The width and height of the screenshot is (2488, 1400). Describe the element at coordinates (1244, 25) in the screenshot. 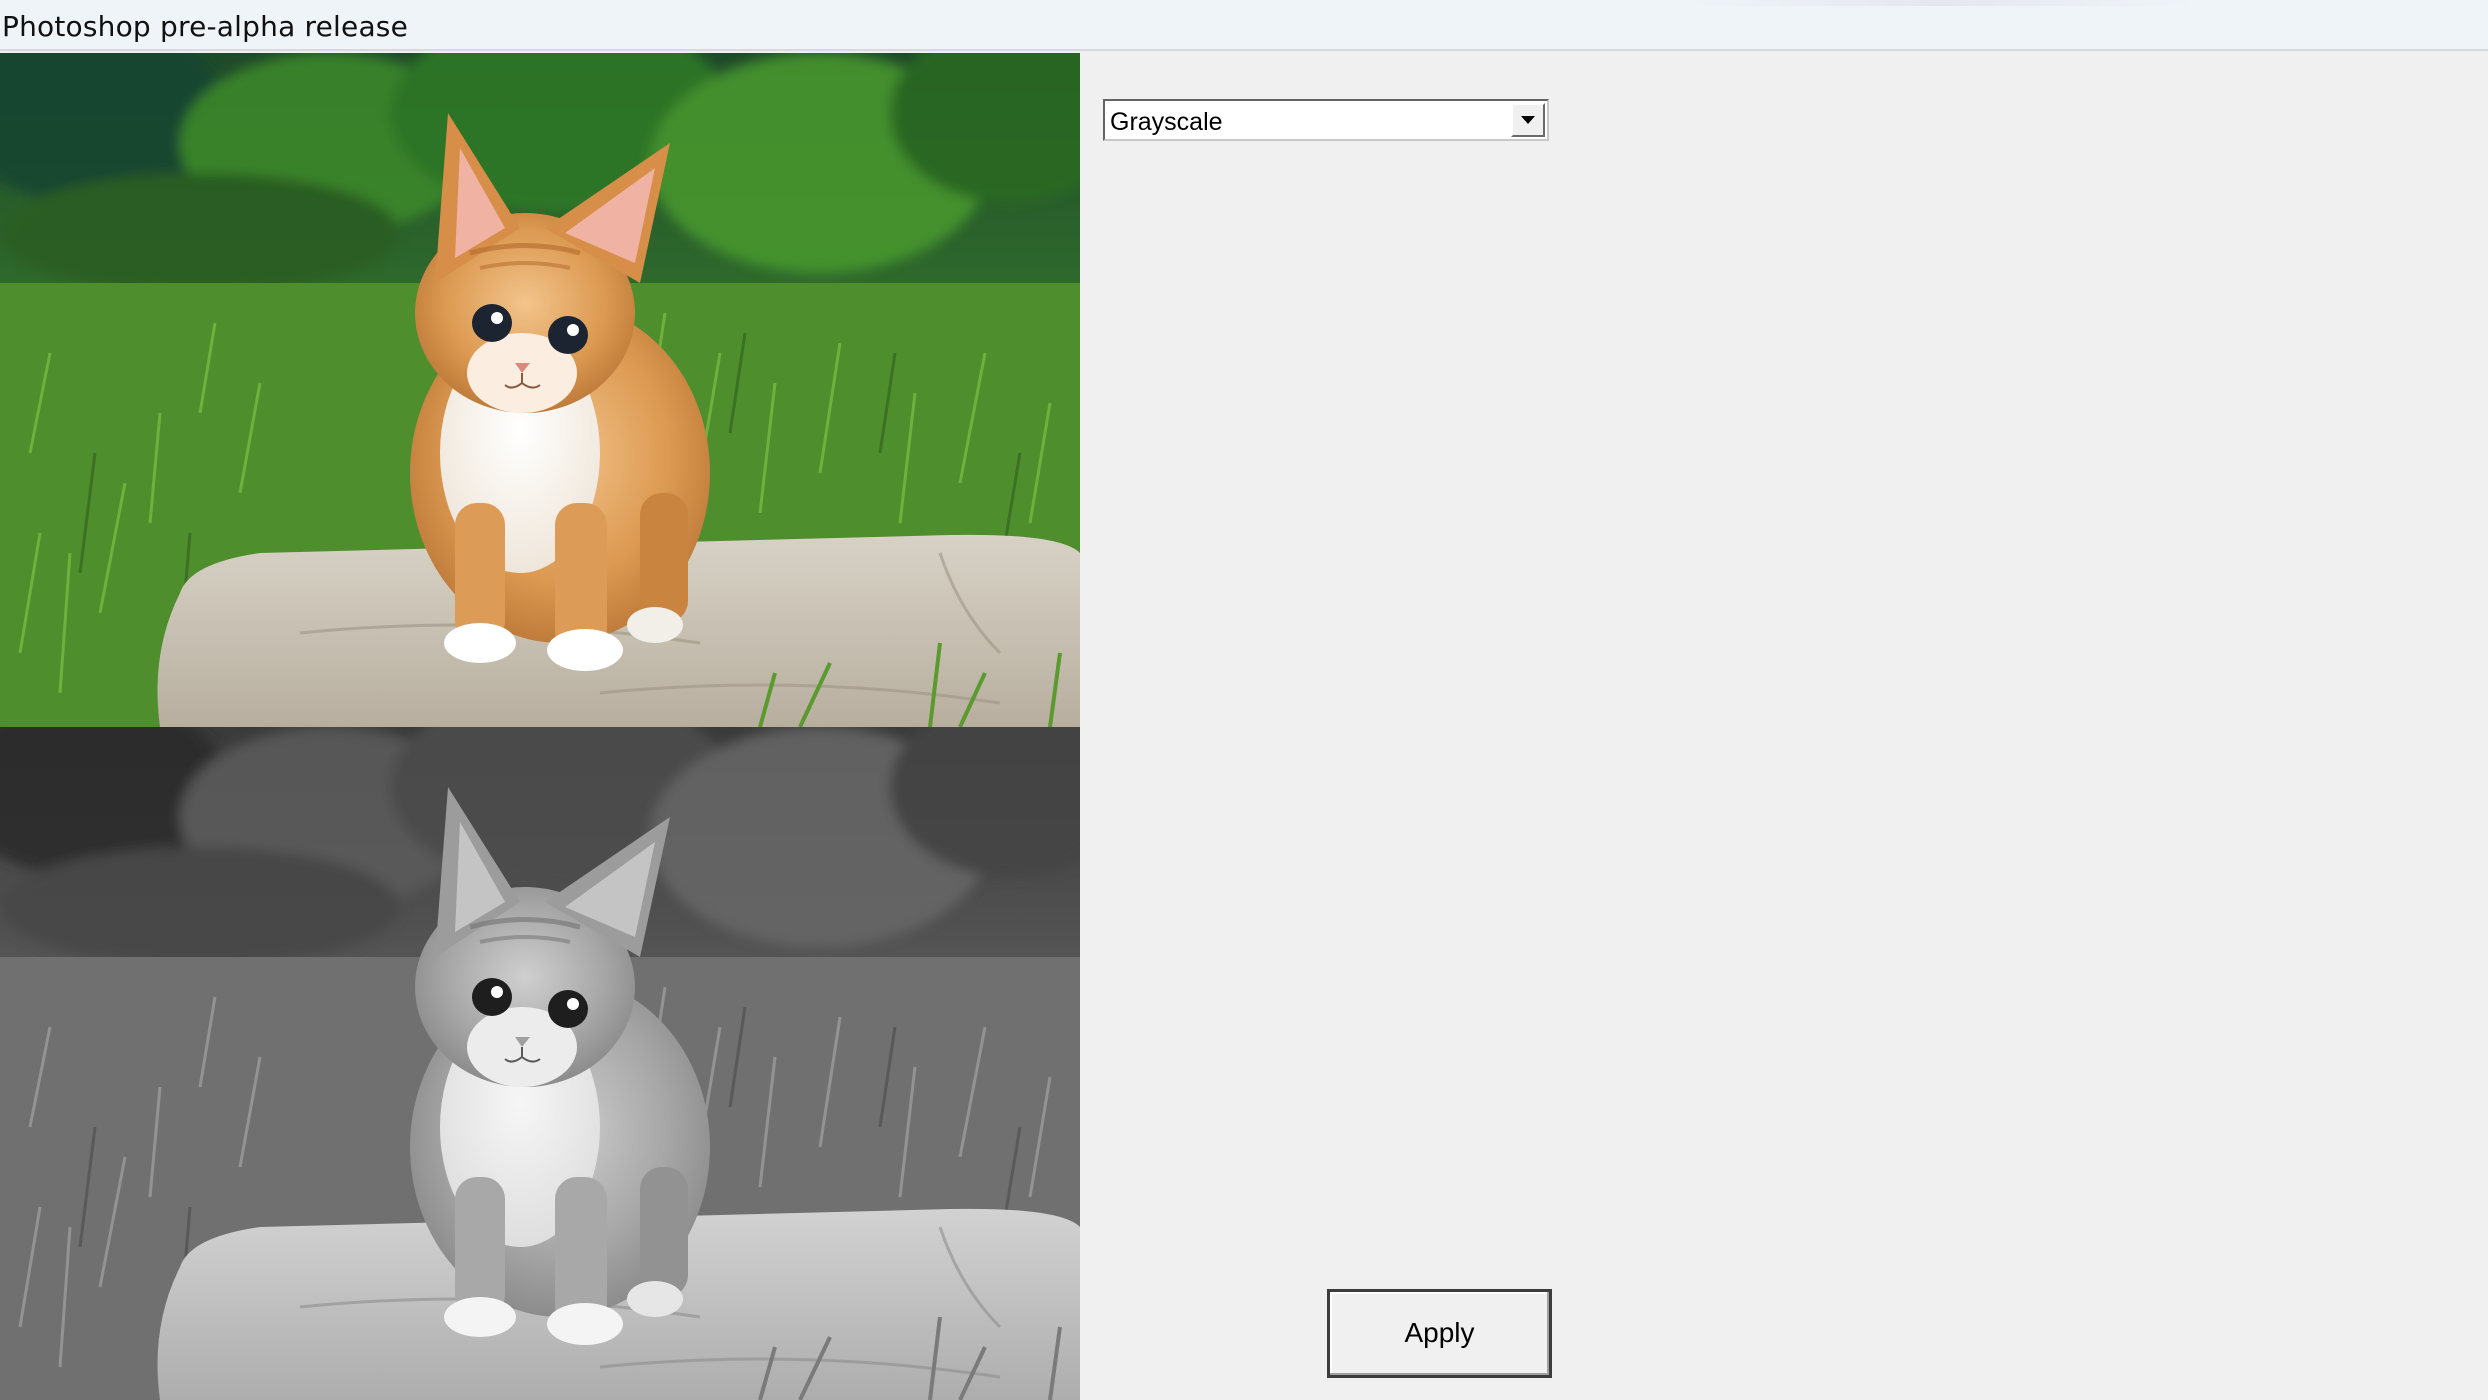

I see `title-bar: Photoshop pre-alpha release` at that location.